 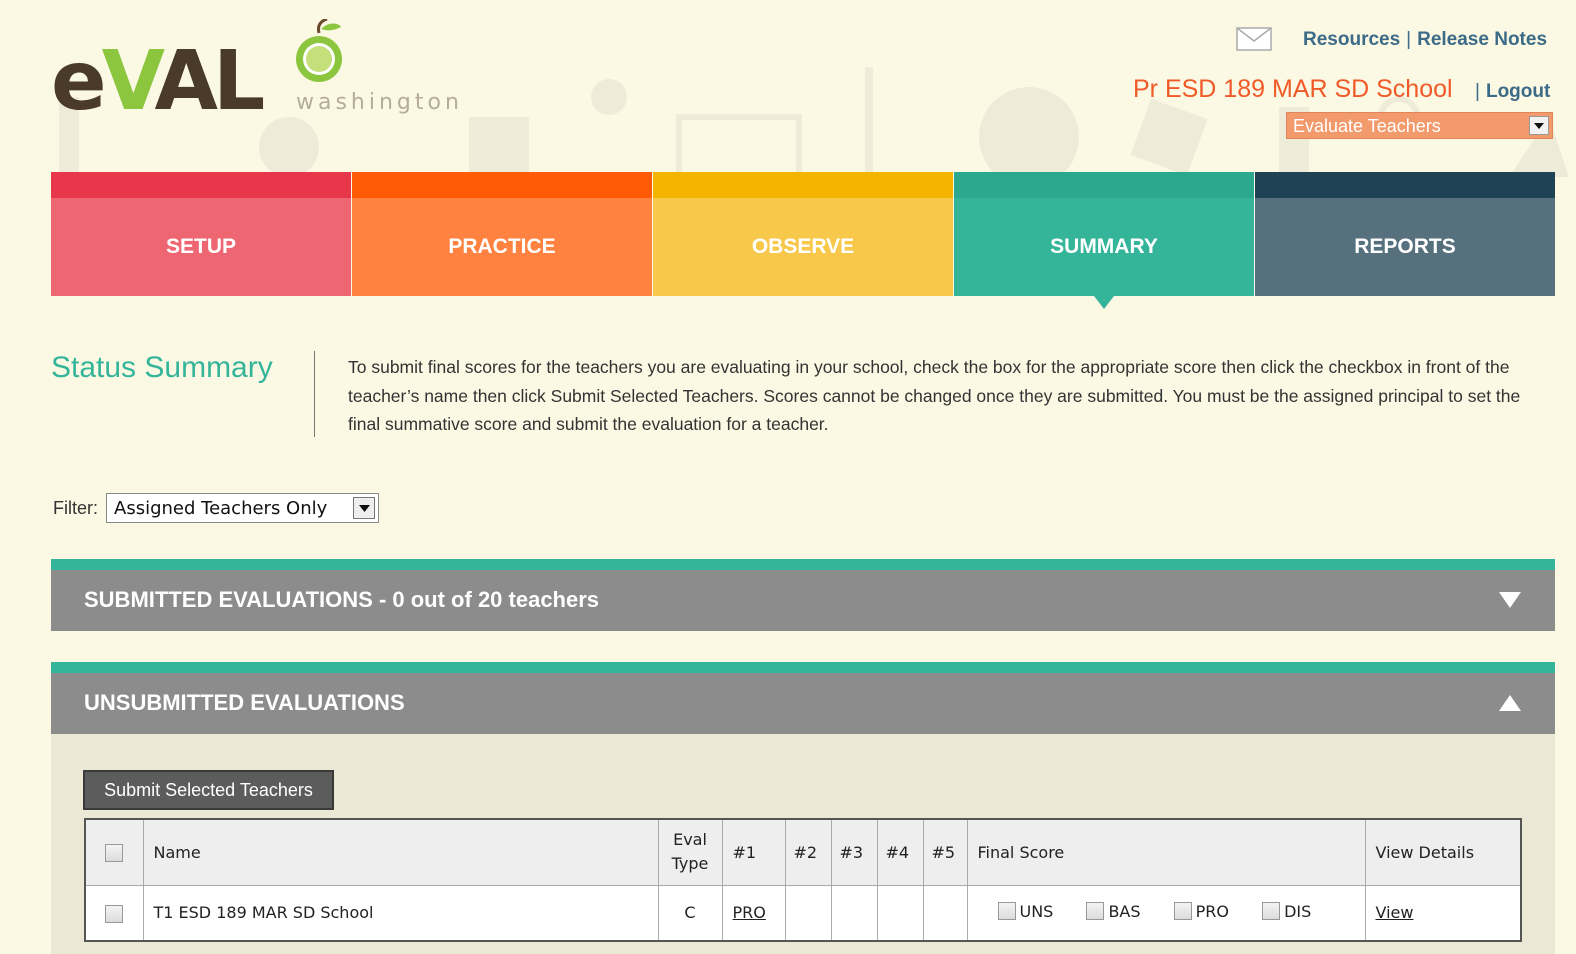 What do you see at coordinates (690, 852) in the screenshot?
I see `col-eval-type: Eval Type` at bounding box center [690, 852].